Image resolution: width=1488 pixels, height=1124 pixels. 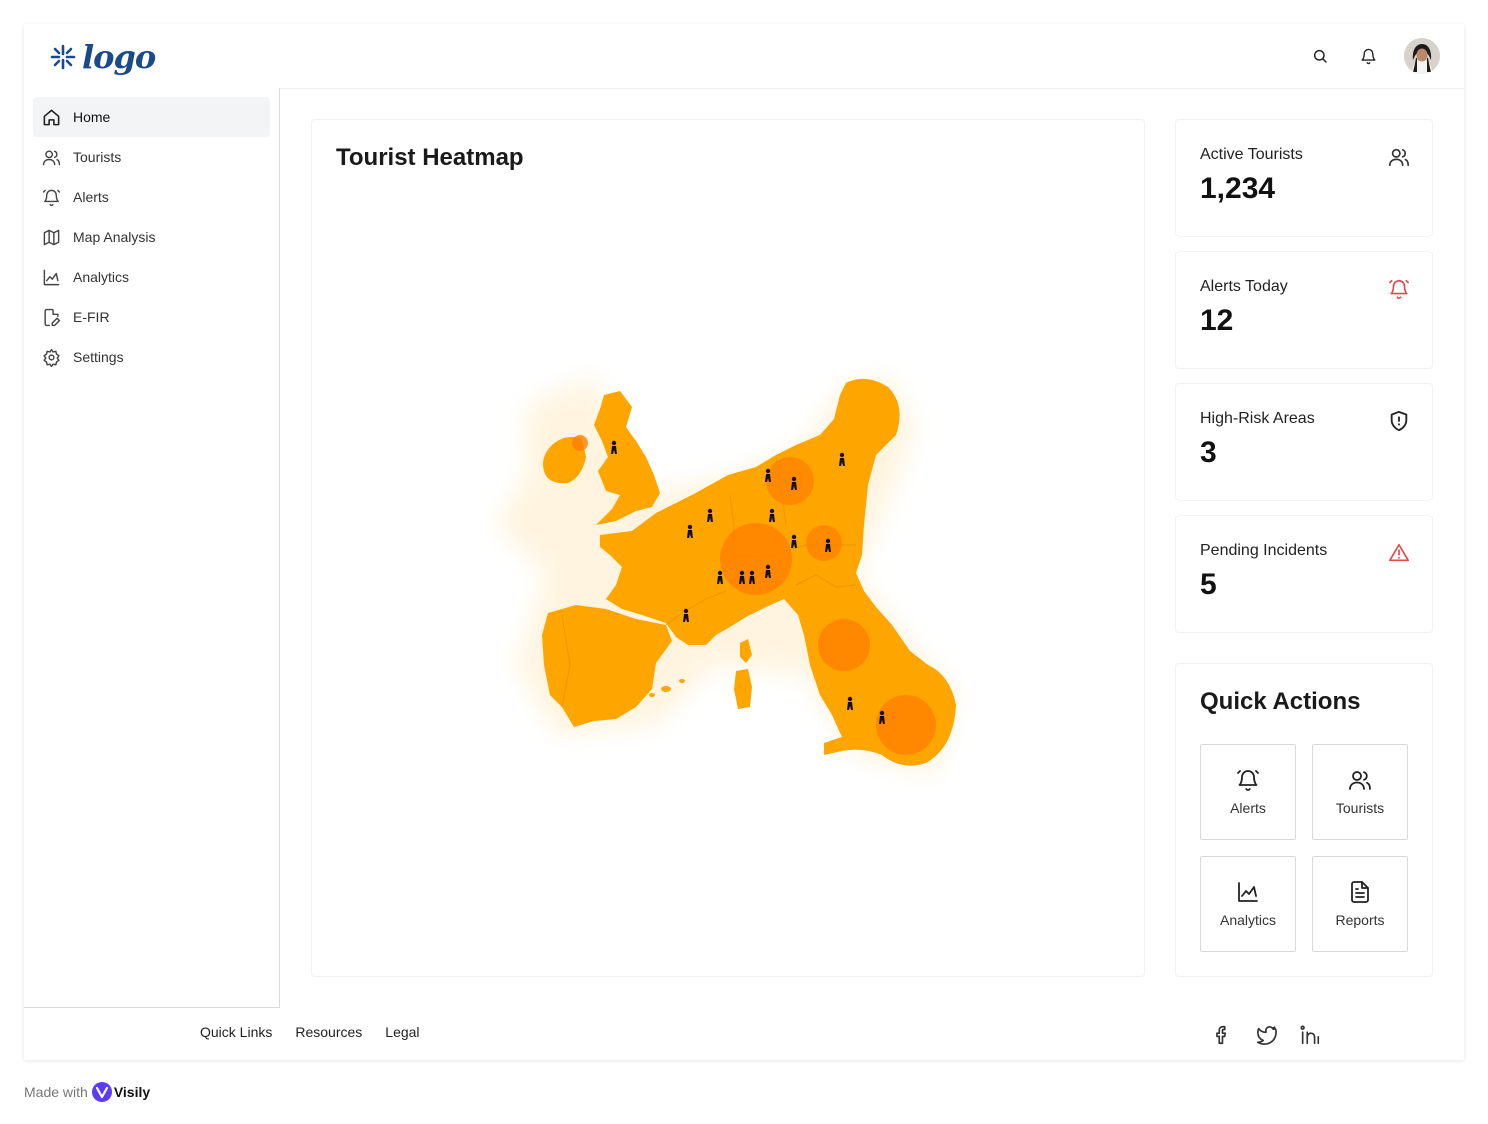 What do you see at coordinates (1251, 154) in the screenshot?
I see `stat-label: Active Tourists` at bounding box center [1251, 154].